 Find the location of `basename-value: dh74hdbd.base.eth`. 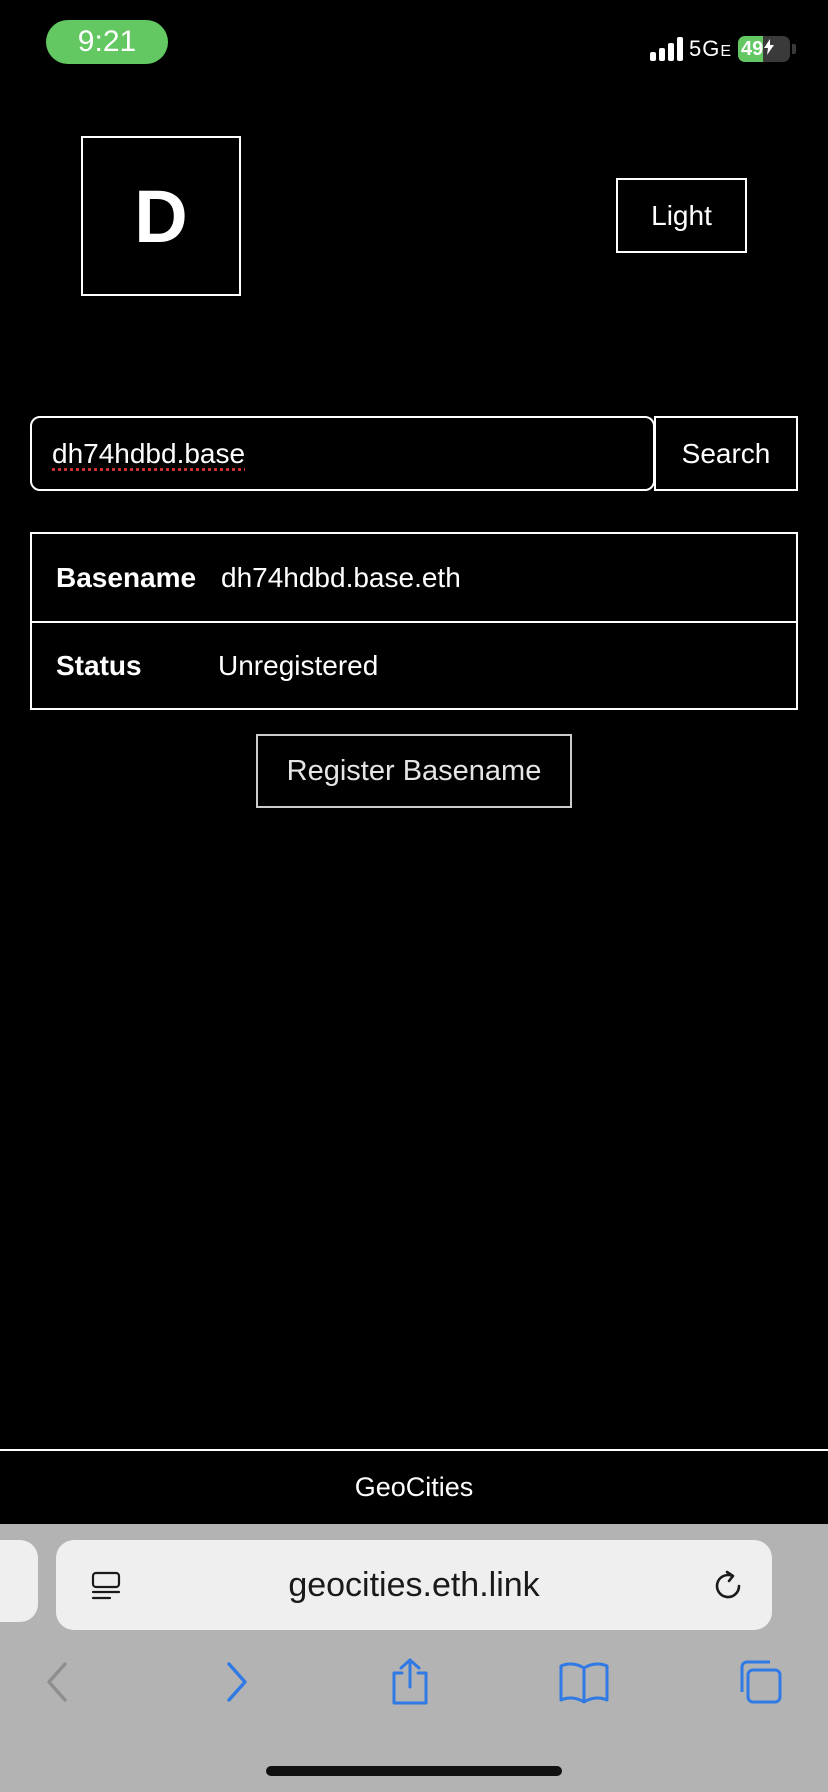

basename-value: dh74hdbd.base.eth is located at coordinates (341, 577).